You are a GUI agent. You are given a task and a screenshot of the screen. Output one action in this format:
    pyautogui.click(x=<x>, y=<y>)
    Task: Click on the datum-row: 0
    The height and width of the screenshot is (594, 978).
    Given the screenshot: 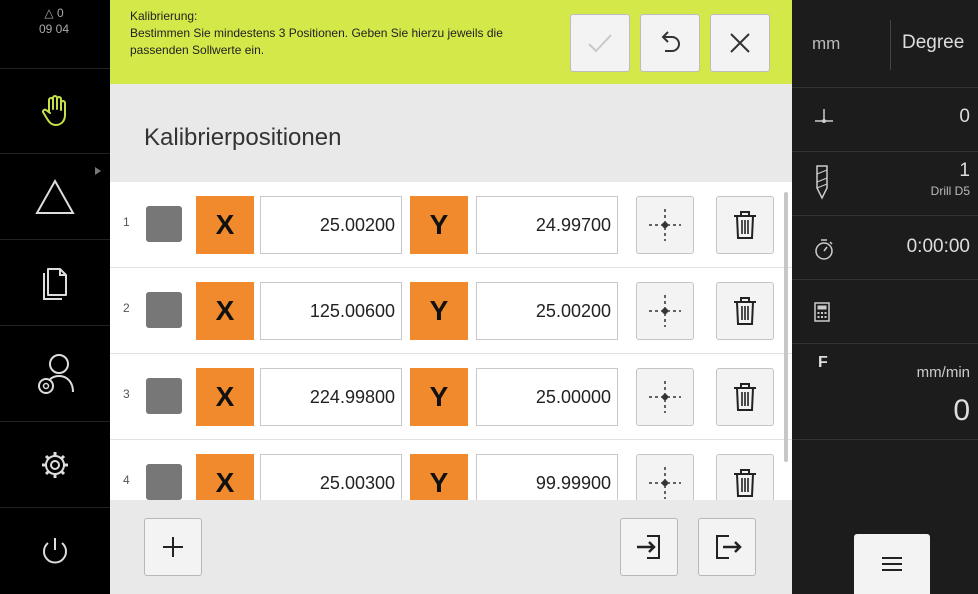 What is the action you would take?
    pyautogui.click(x=885, y=120)
    